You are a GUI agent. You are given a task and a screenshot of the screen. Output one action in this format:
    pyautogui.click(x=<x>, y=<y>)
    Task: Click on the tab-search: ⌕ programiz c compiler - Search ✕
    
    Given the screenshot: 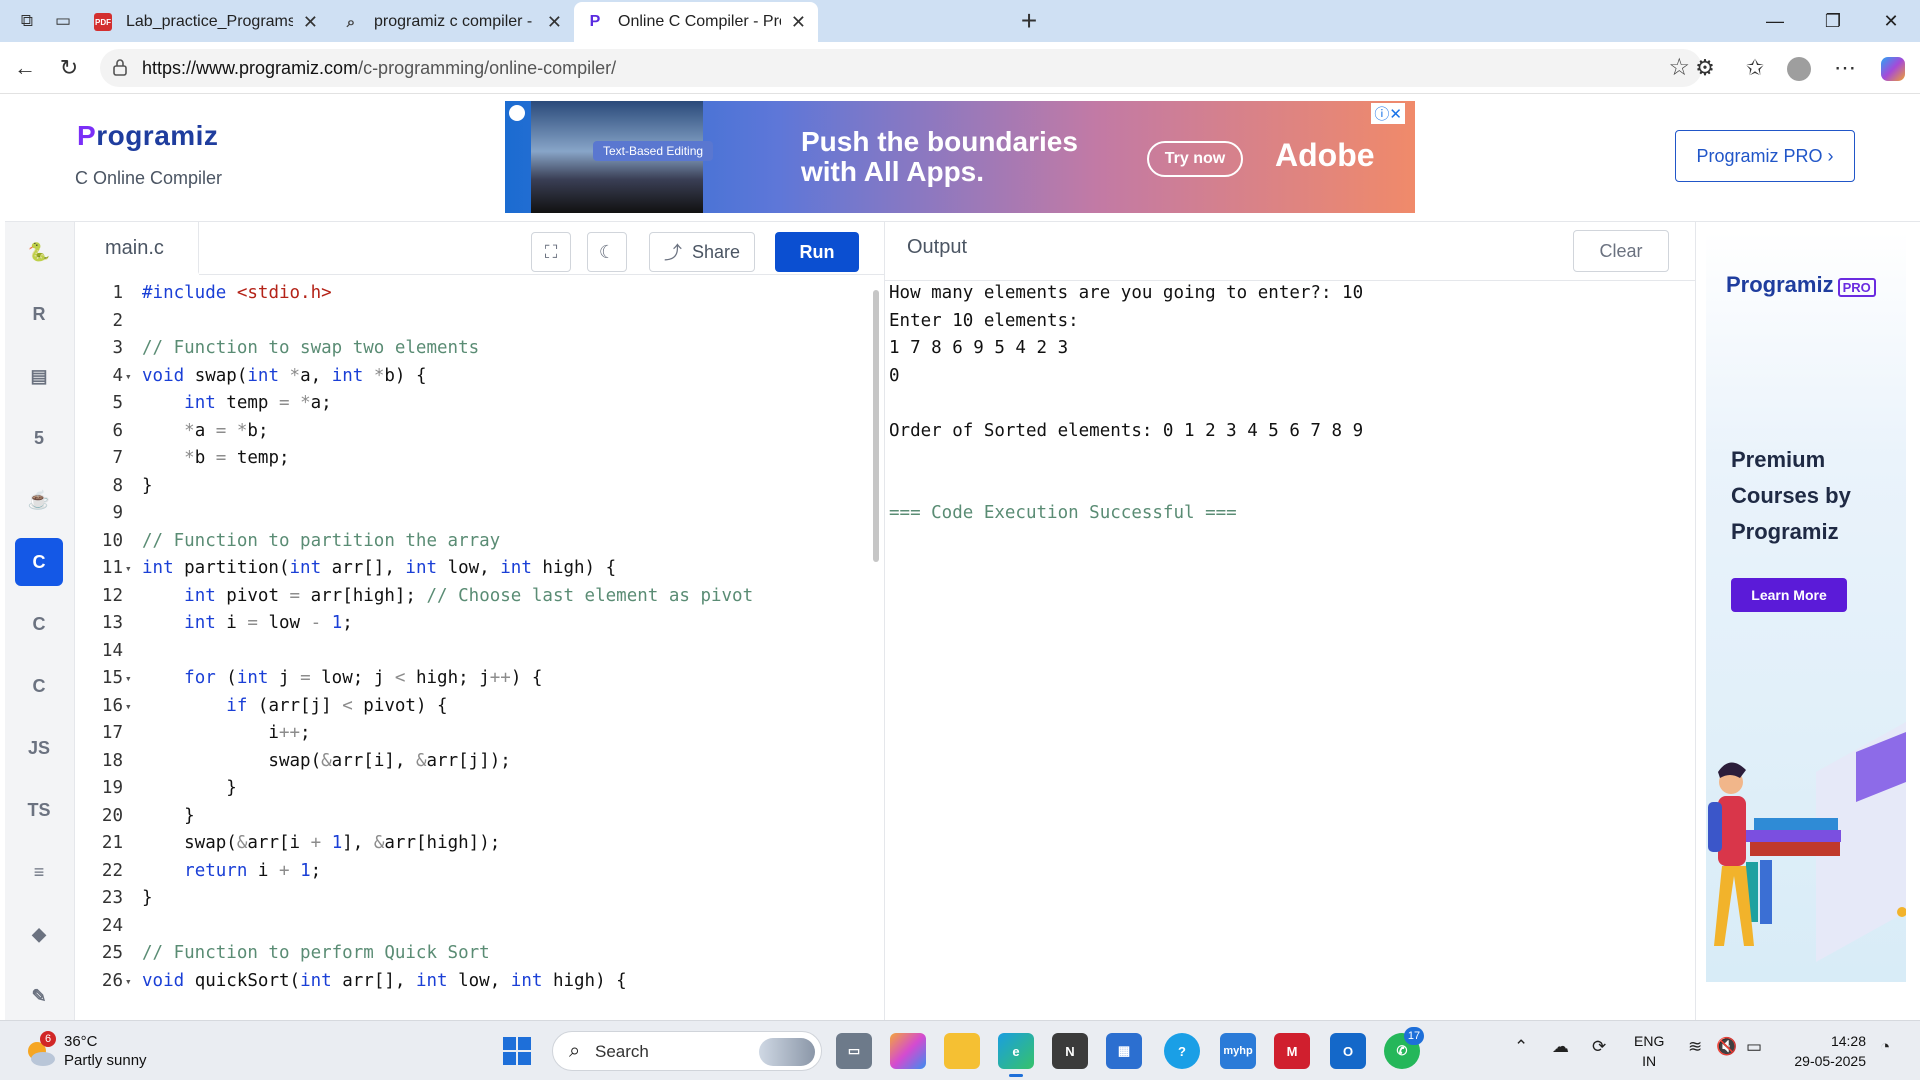 What is the action you would take?
    pyautogui.click(x=452, y=22)
    